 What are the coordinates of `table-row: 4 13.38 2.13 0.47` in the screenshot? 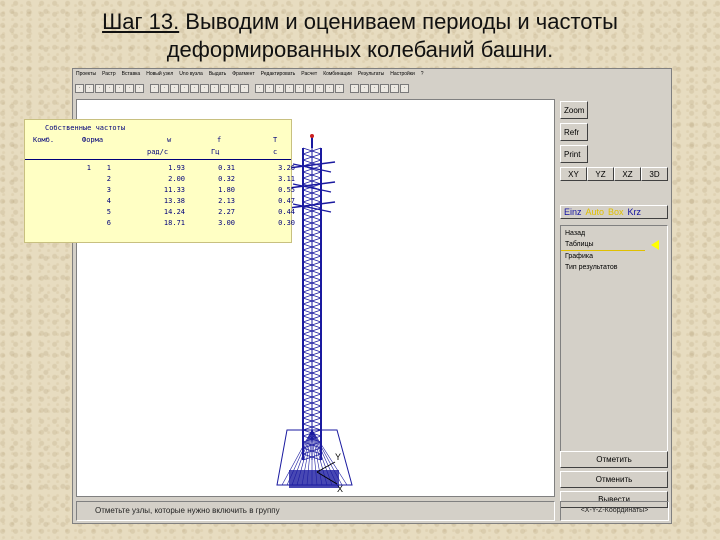 It's located at (160, 201).